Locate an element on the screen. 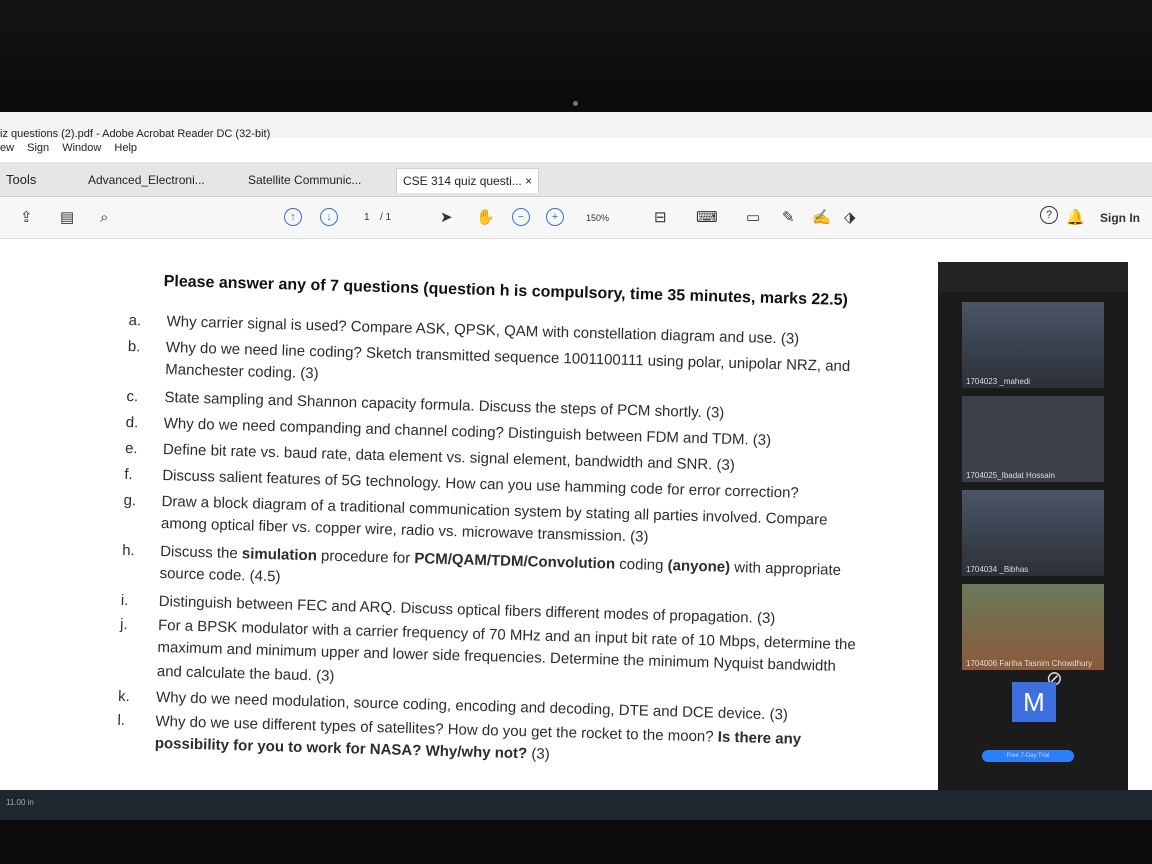 The width and height of the screenshot is (1152, 864). menu-help: Help is located at coordinates (125, 148).